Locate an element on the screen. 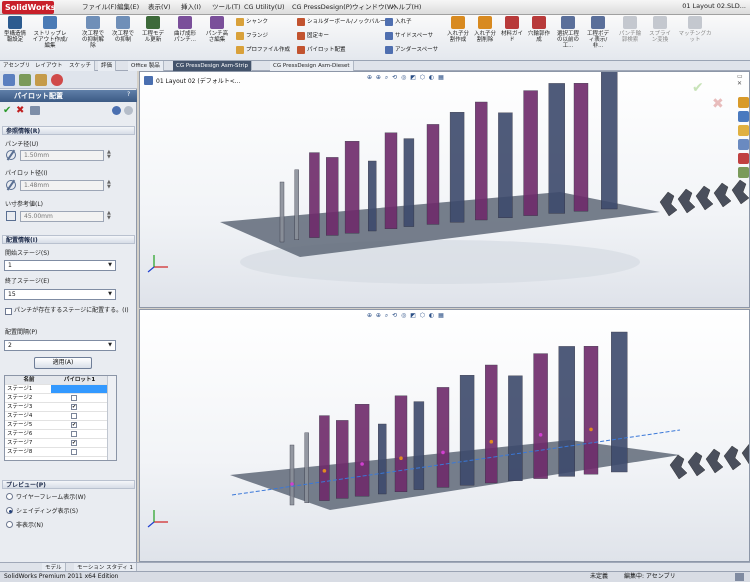 Image resolution: width=750 pixels, height=582 pixels. hidden-radio is located at coordinates (9, 524).